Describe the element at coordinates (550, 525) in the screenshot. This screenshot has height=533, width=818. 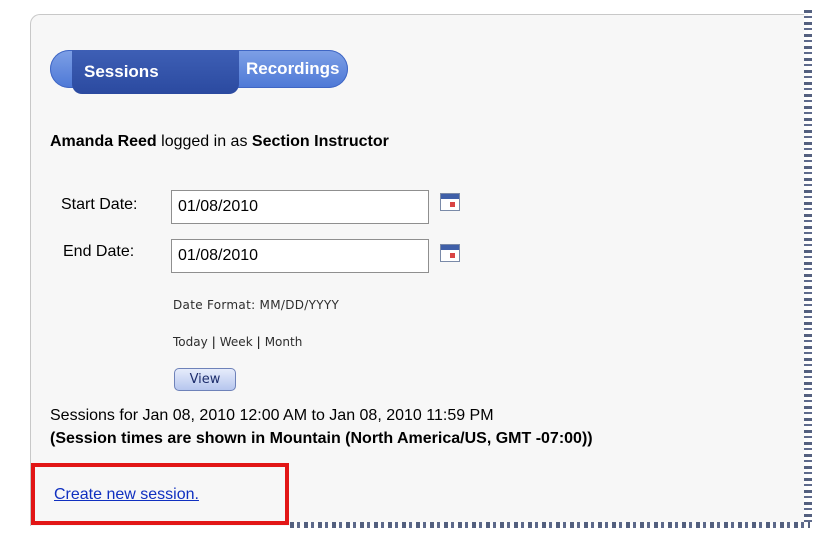
I see `torn-edge-bottom` at that location.